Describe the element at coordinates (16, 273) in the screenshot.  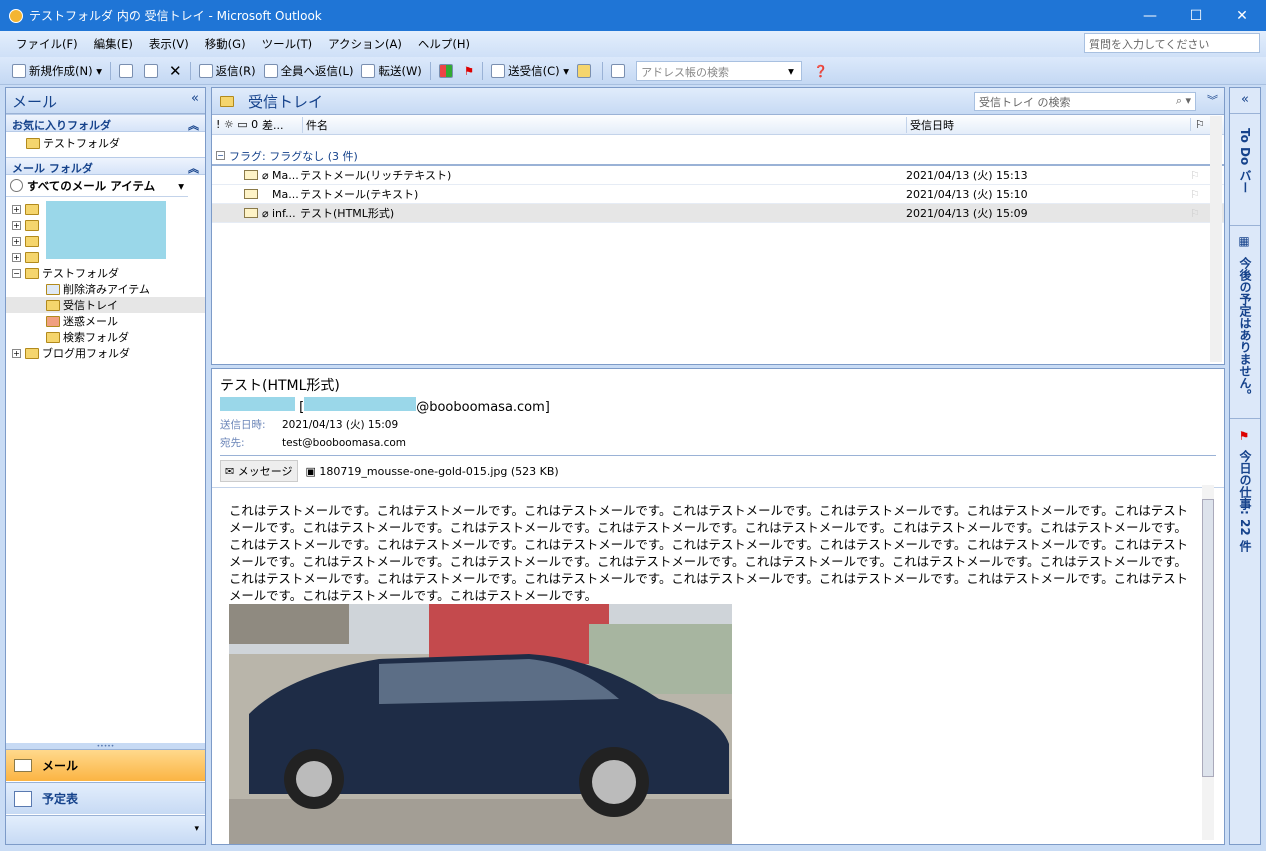
I see `collapse-icon: −` at that location.